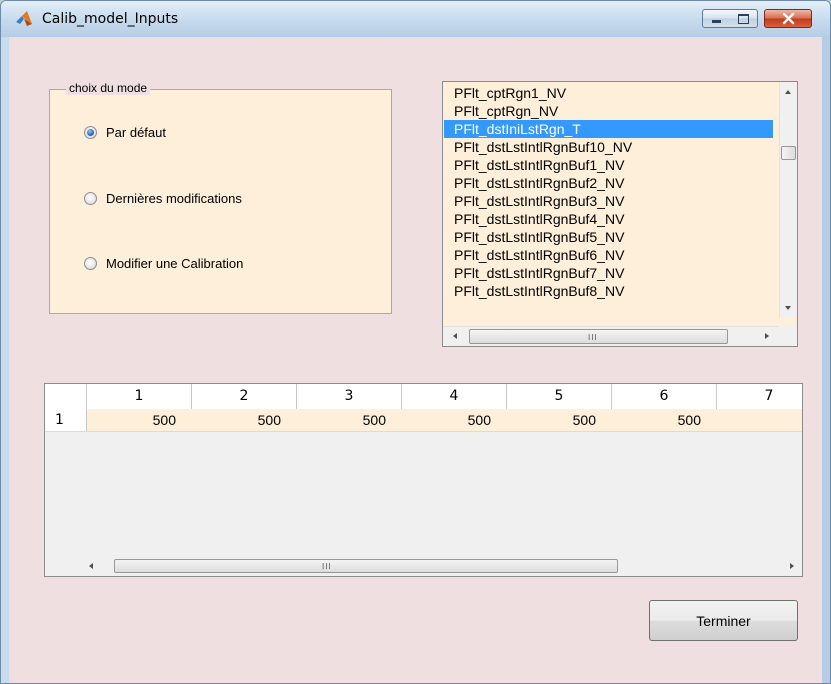 The width and height of the screenshot is (831, 684). Describe the element at coordinates (608, 165) in the screenshot. I see `list-item: PFlt_dstLstIntlRgnBuf1_NV` at that location.